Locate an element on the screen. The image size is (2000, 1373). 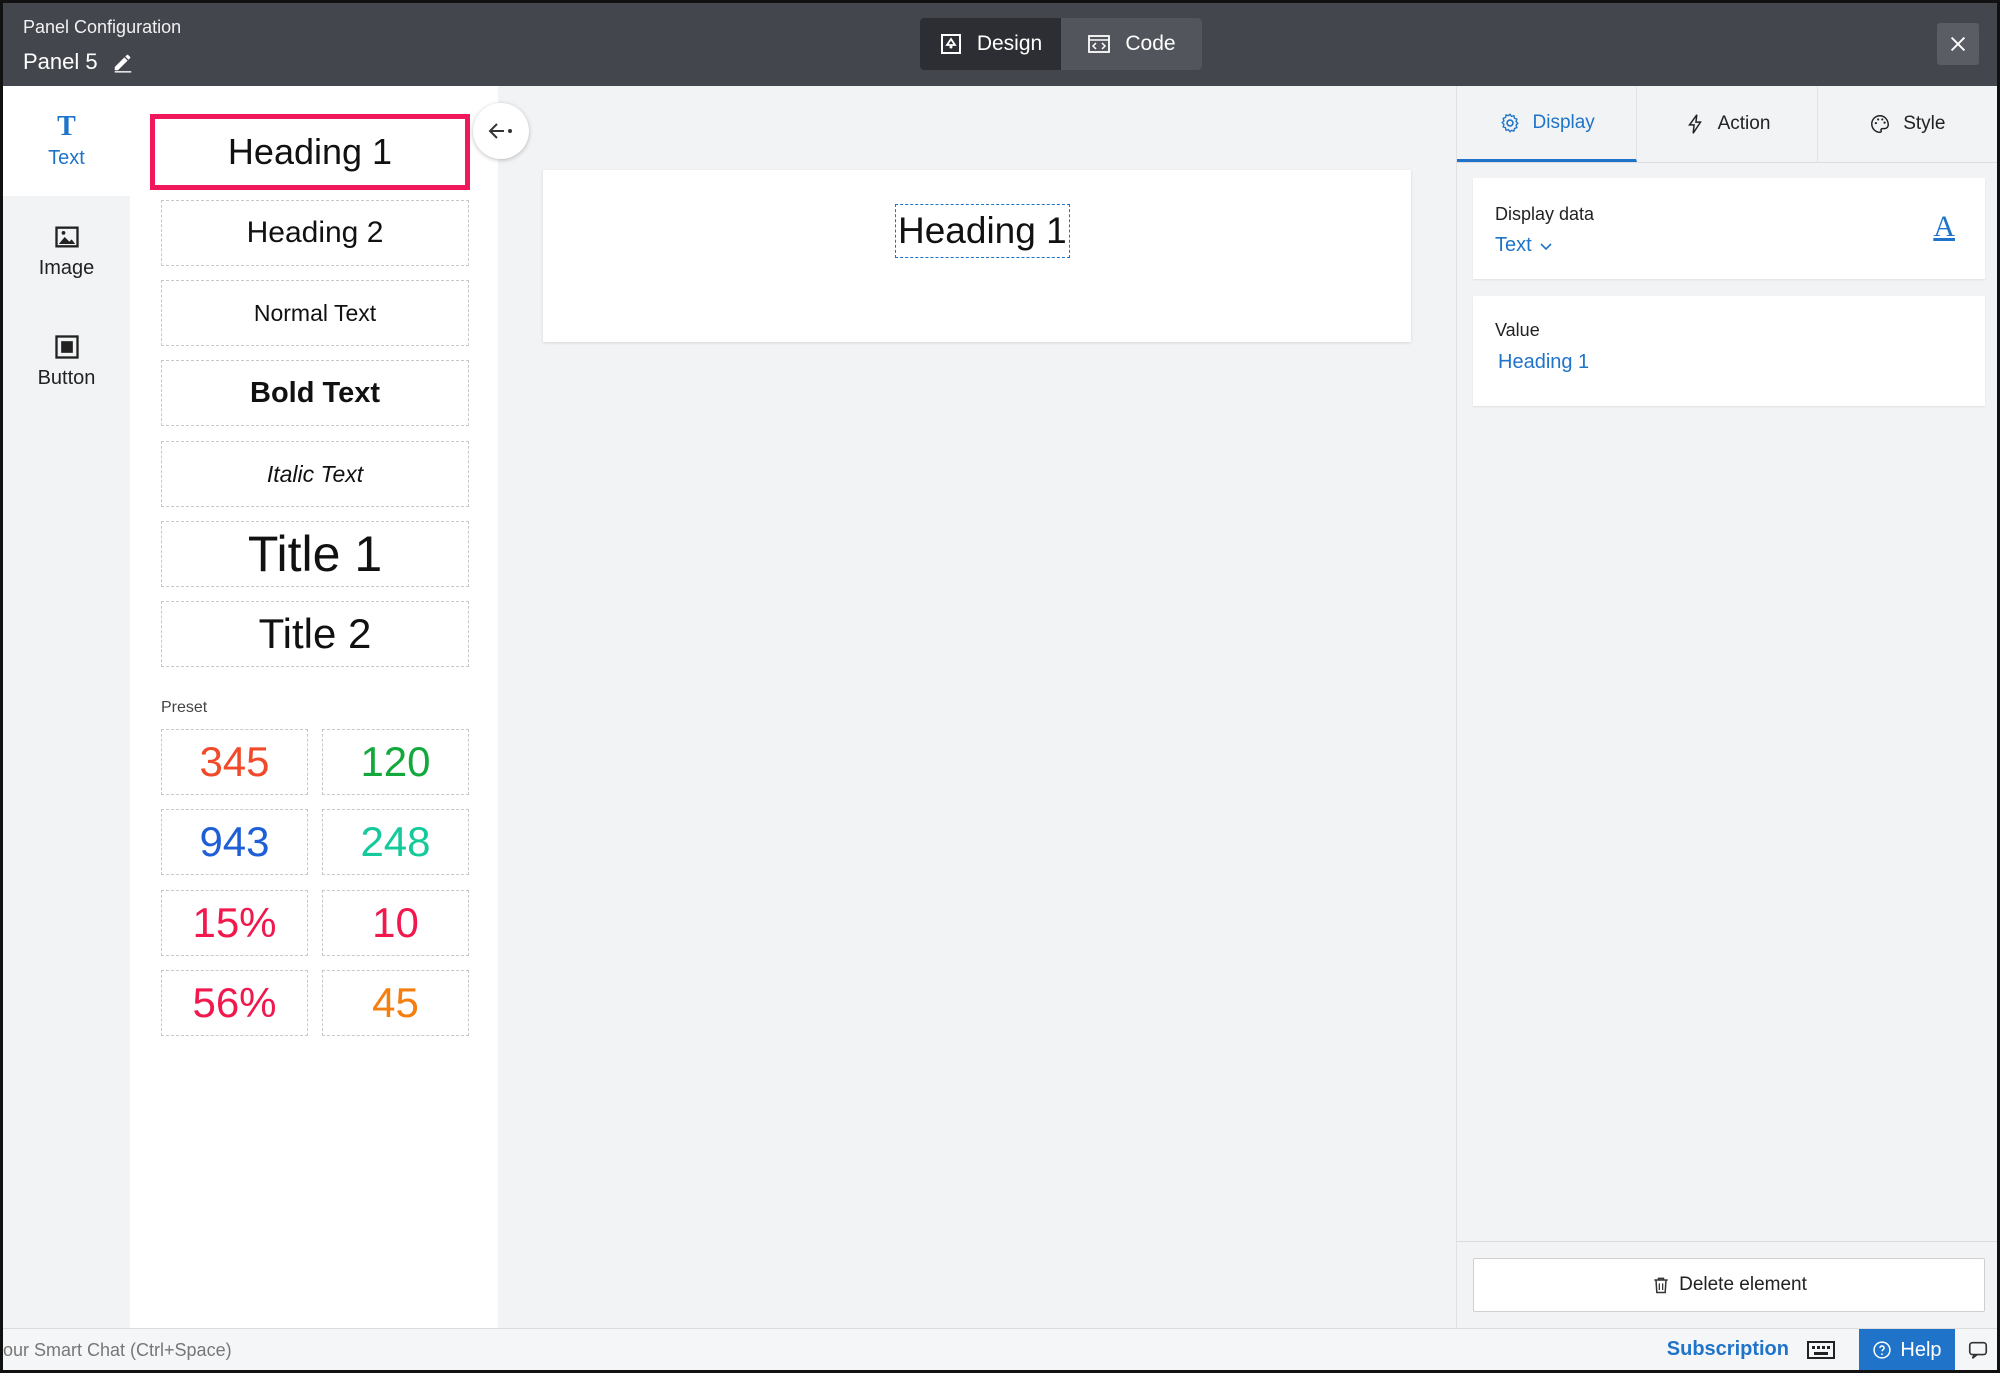
code-mode-button: Code is located at coordinates (1131, 44).